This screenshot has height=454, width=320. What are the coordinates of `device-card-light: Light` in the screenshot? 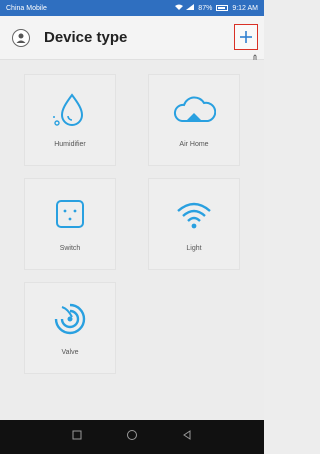 It's located at (194, 224).